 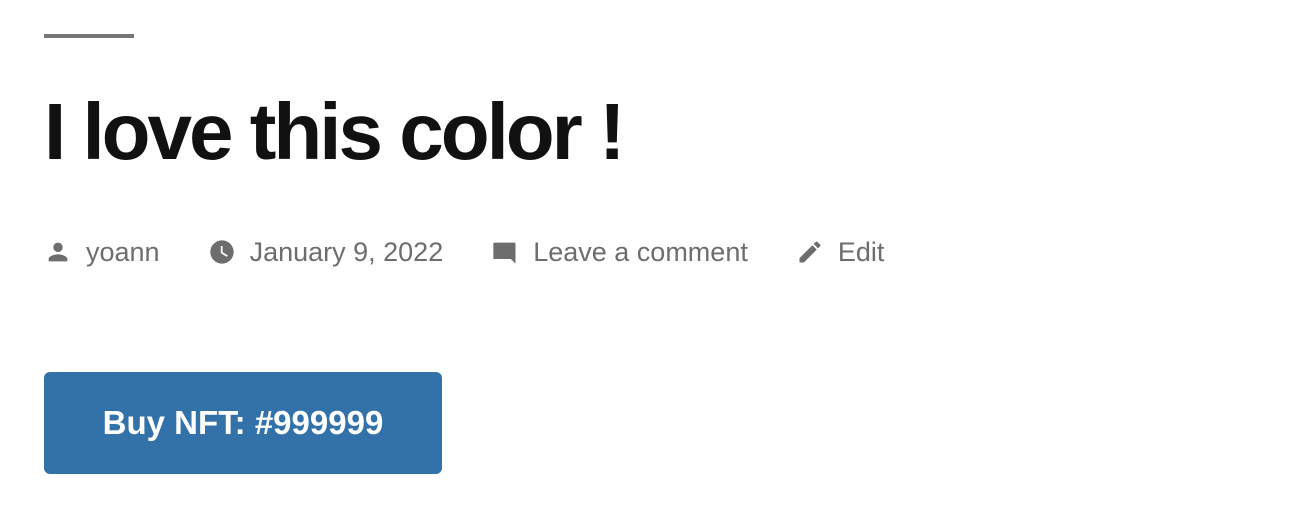 What do you see at coordinates (810, 252) in the screenshot?
I see `pencil-icon` at bounding box center [810, 252].